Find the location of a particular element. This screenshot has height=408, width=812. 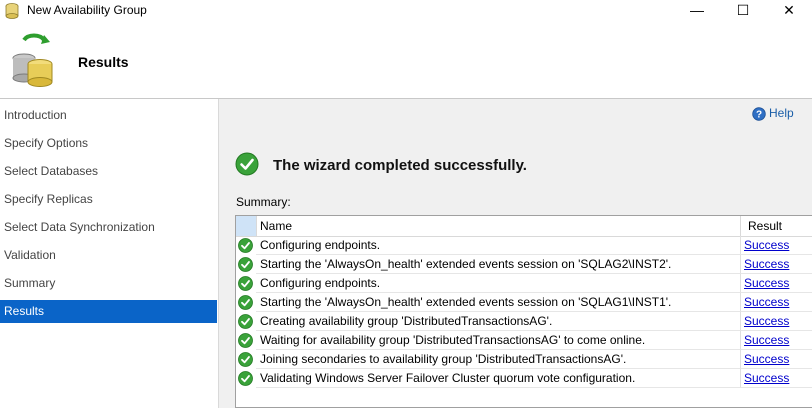

nav-item-results: Results is located at coordinates (108, 311).